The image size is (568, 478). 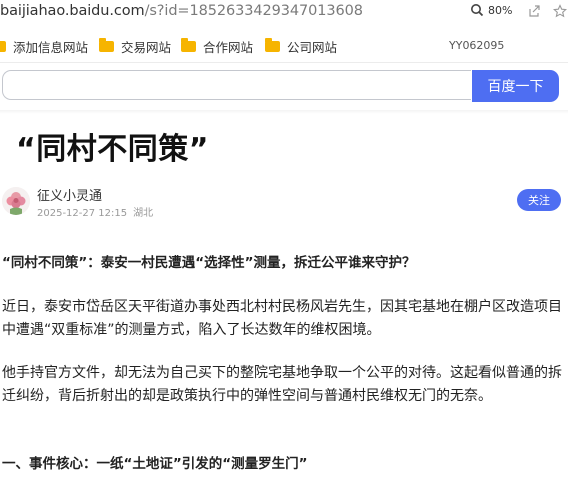 What do you see at coordinates (515, 86) in the screenshot?
I see `search-button: 百度一下` at bounding box center [515, 86].